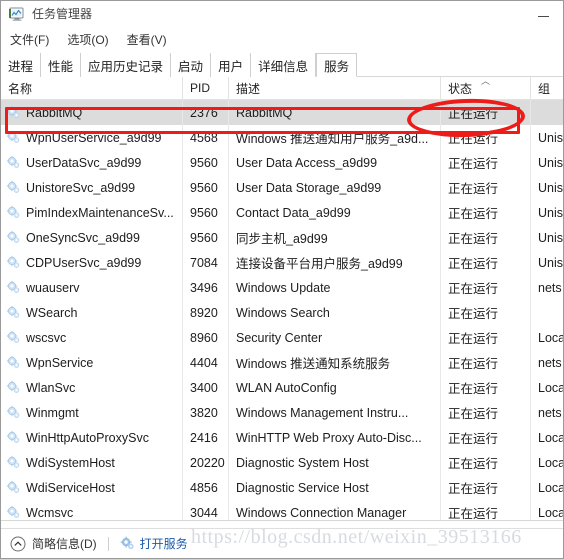 This screenshot has height=559, width=564. What do you see at coordinates (81, 187) in the screenshot?
I see `service-name-text: UnistoreSvc_a9d99` at bounding box center [81, 187].